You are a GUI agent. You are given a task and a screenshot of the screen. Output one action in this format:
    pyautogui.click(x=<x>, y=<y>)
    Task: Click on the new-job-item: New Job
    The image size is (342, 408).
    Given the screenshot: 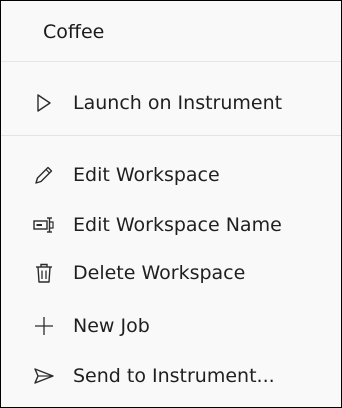 What is the action you would take?
    pyautogui.click(x=171, y=326)
    